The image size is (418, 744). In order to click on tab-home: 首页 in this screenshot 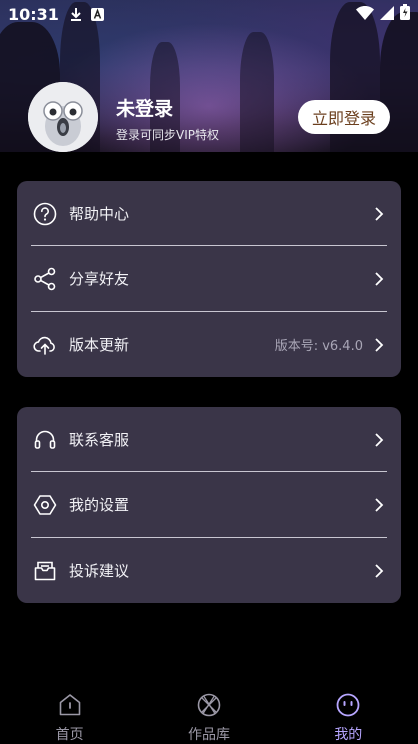, I will do `click(70, 715)`.